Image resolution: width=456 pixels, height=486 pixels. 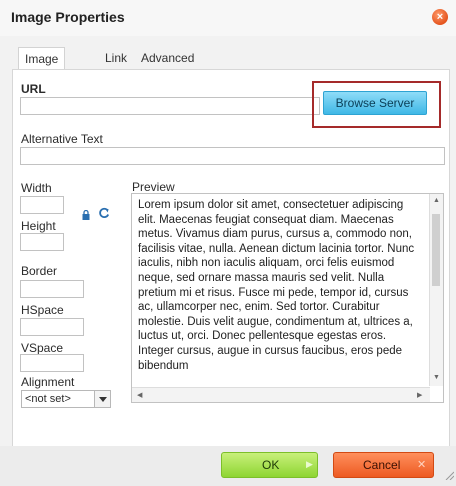 I want to click on cancel-button: Cancel ✕, so click(x=383, y=465).